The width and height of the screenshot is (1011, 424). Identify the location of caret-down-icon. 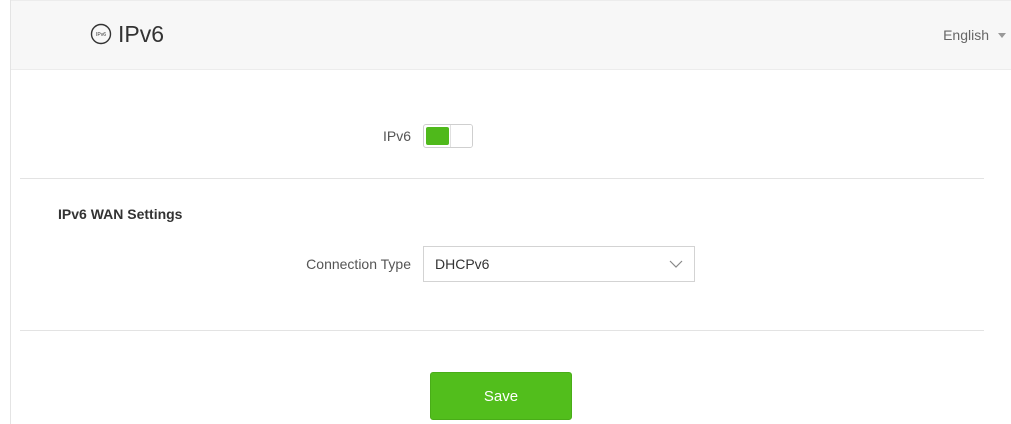
(1002, 35).